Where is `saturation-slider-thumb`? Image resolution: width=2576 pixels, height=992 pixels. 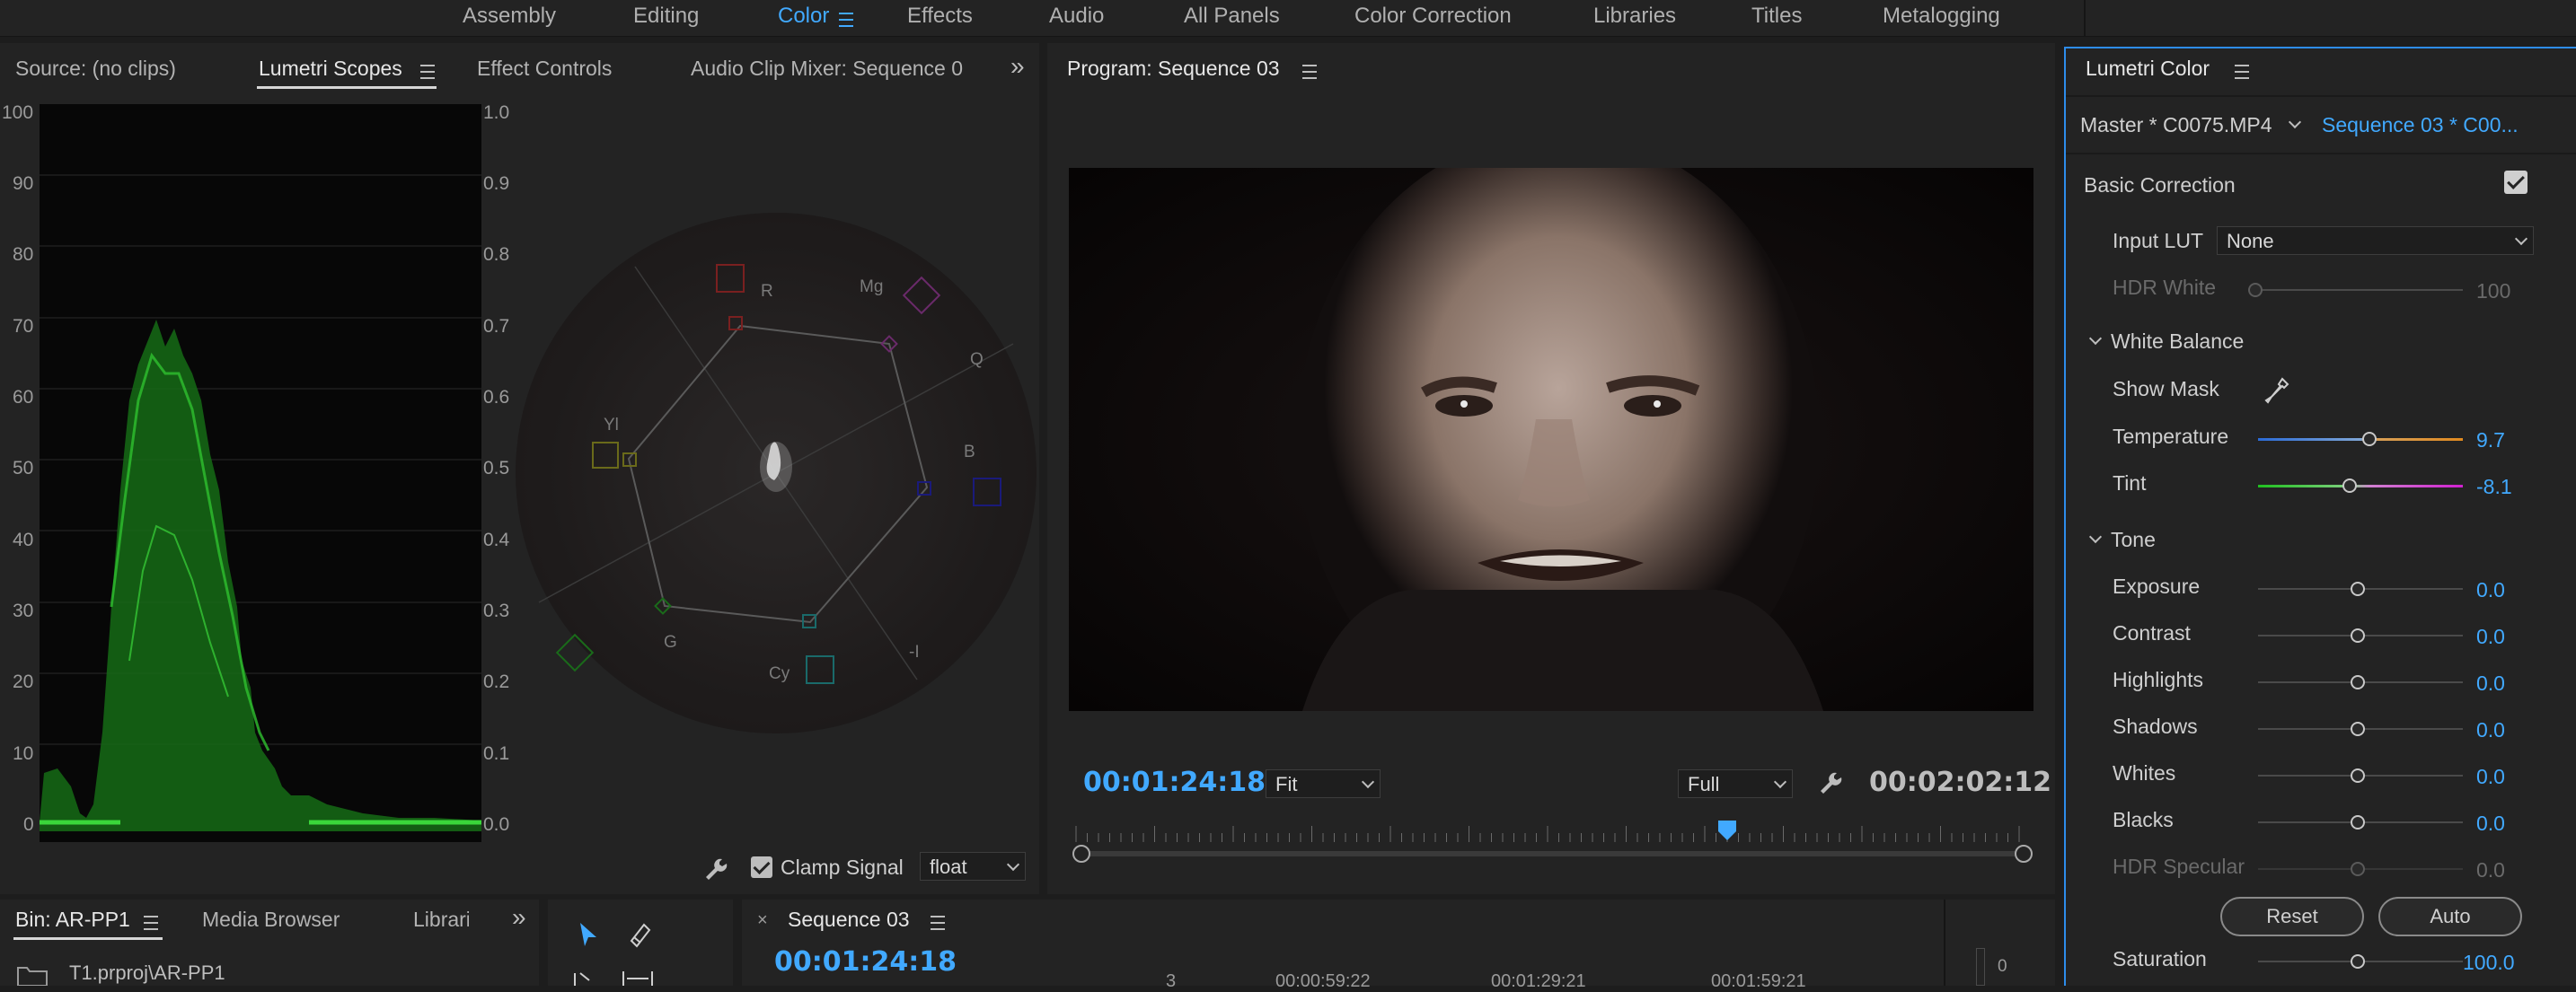
saturation-slider-thumb is located at coordinates (2358, 962).